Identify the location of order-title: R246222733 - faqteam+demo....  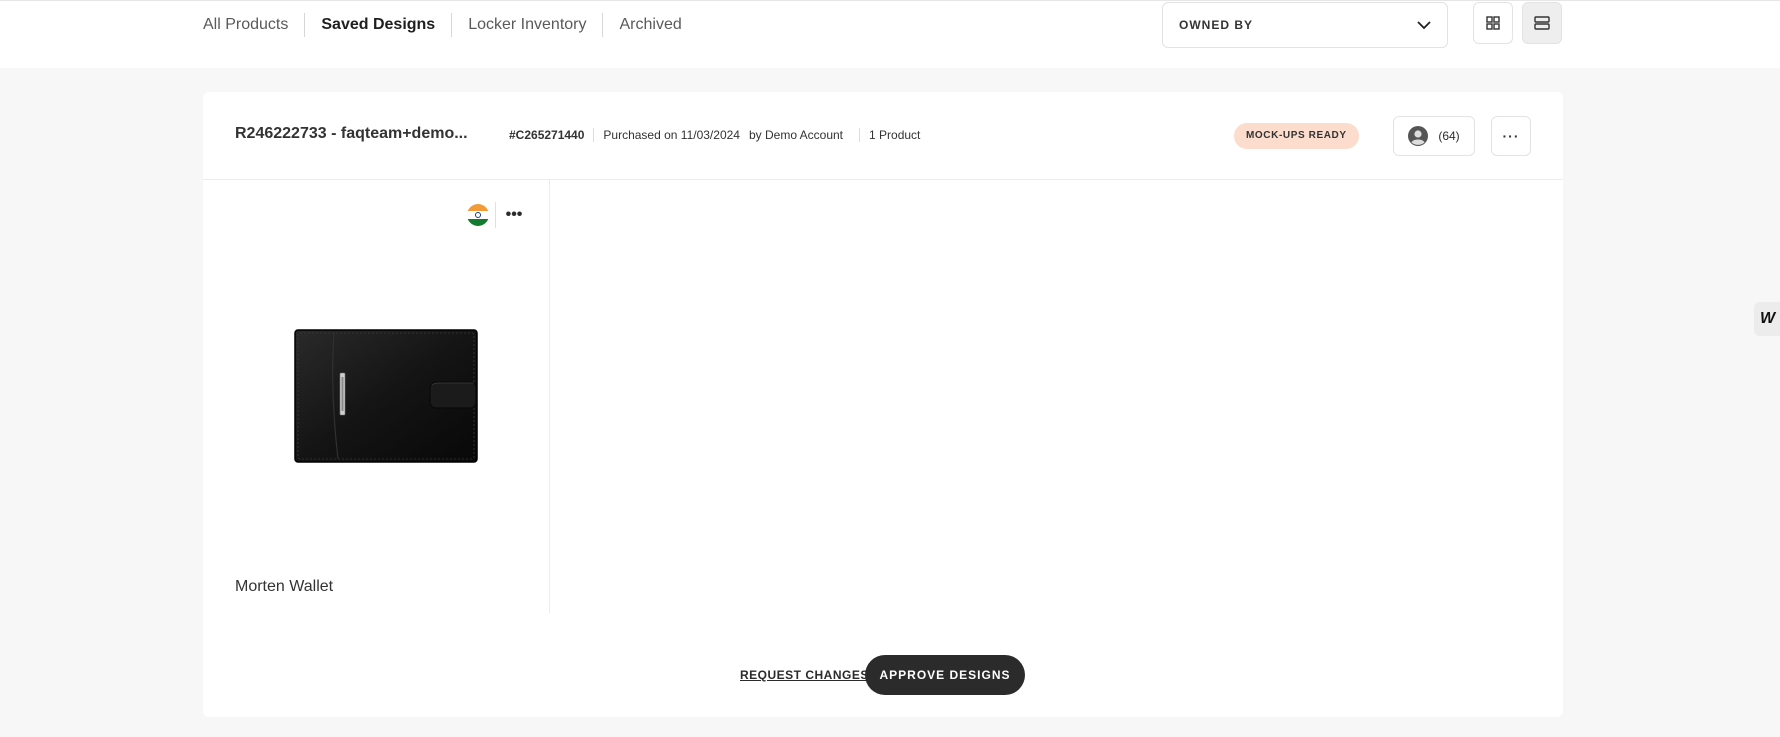
(351, 134).